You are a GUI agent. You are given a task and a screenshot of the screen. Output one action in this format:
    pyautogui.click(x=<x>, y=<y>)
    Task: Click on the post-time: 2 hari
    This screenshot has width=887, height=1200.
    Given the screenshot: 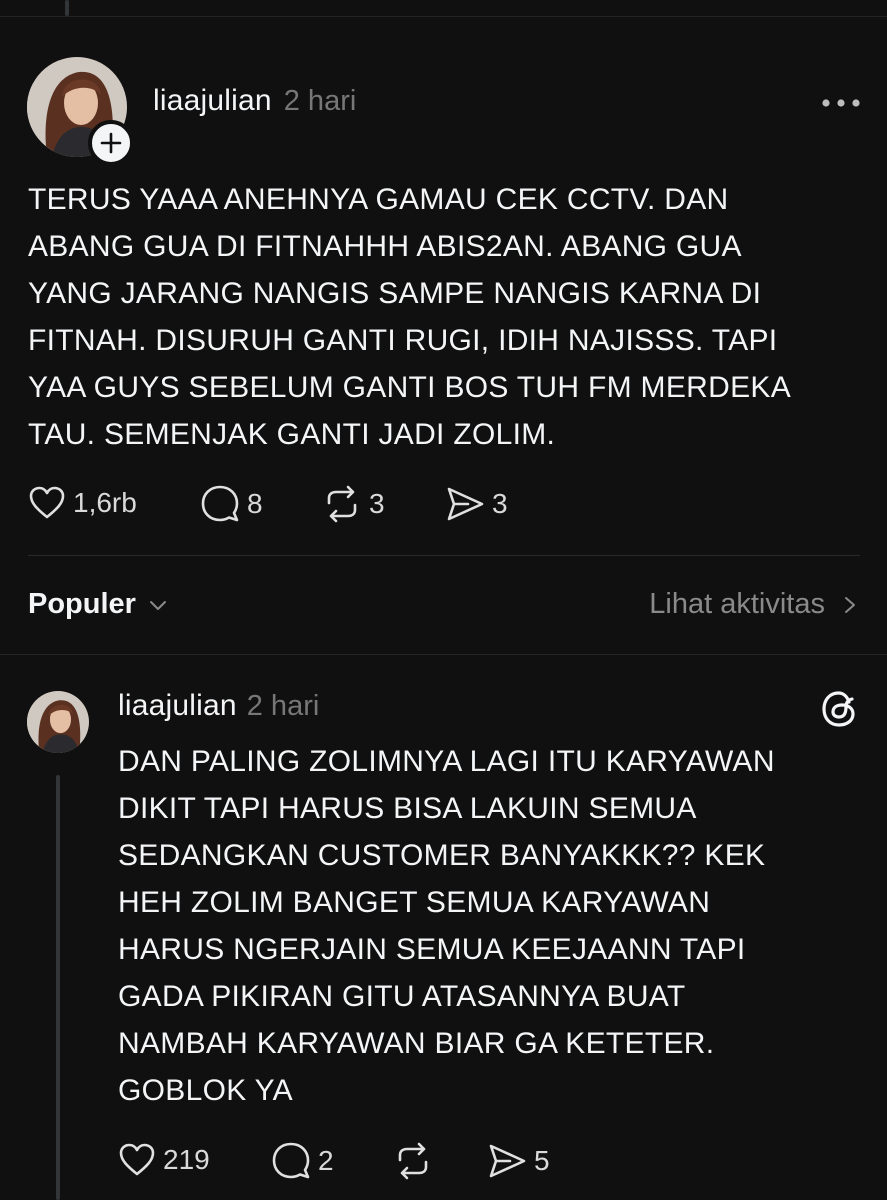 What is the action you would take?
    pyautogui.click(x=320, y=101)
    